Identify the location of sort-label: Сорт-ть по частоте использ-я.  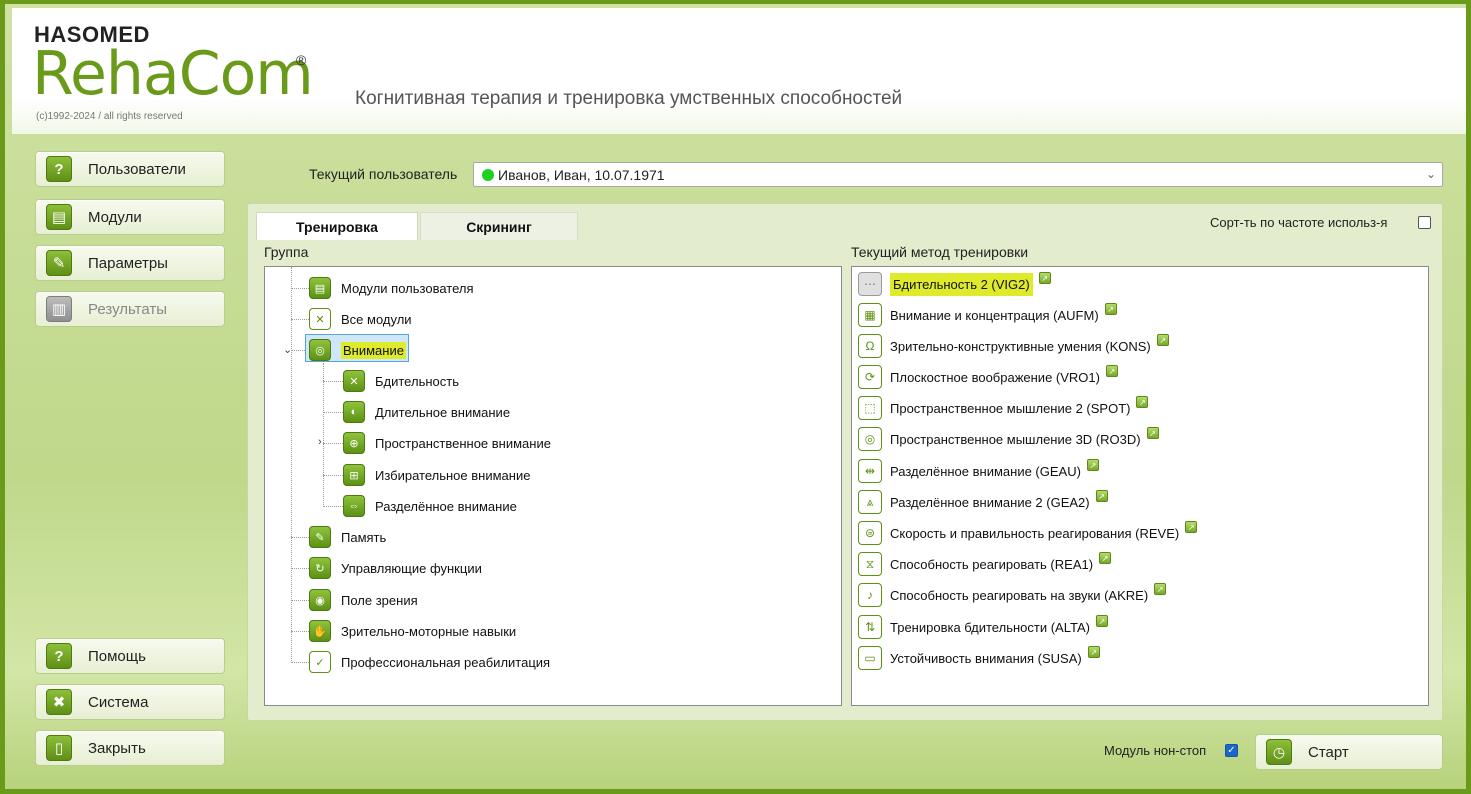
(1299, 222).